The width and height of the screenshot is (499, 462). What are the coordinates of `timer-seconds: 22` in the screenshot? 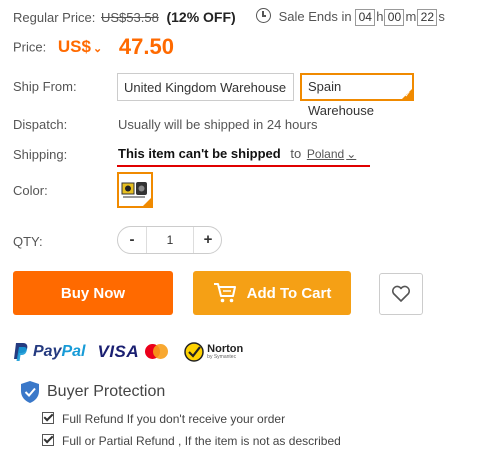 It's located at (427, 17).